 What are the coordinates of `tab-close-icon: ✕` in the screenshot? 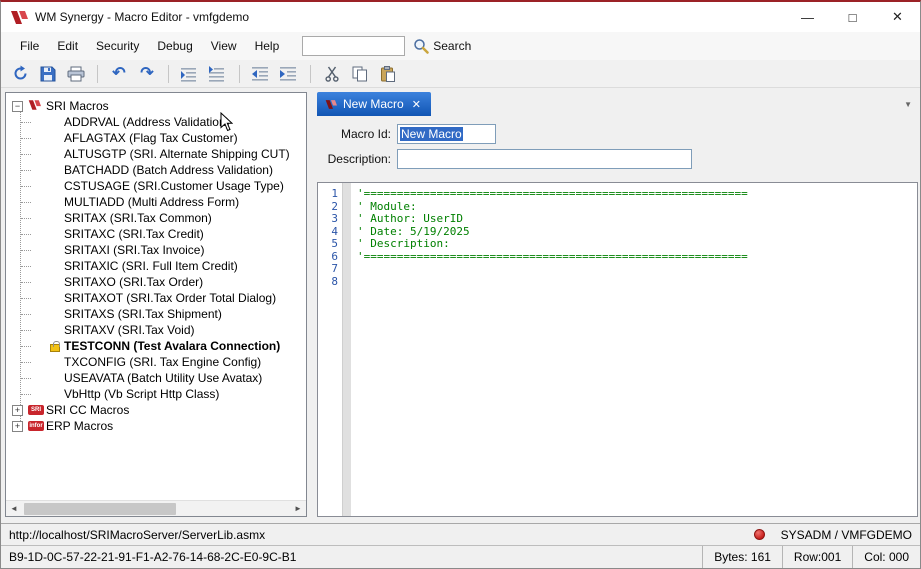 It's located at (416, 104).